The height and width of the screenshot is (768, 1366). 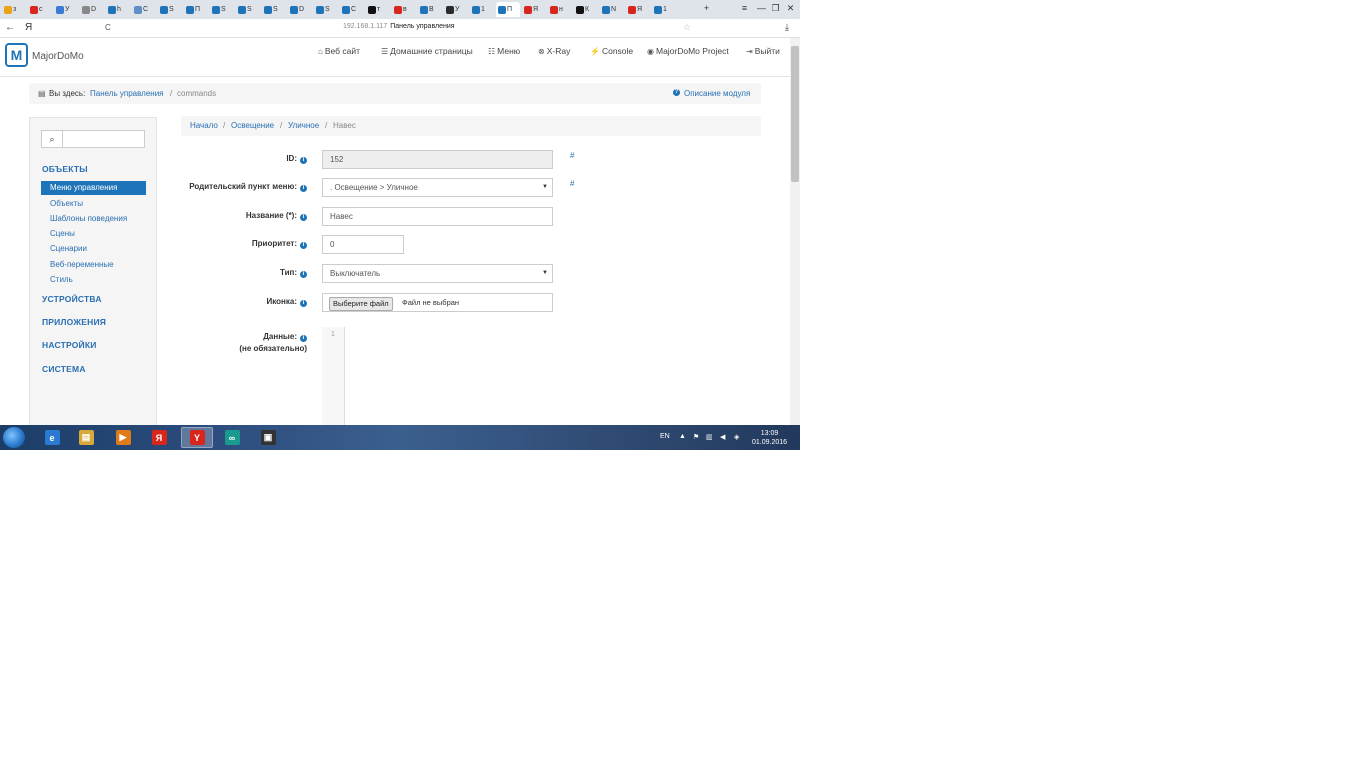 I want to click on page-scrollbar, so click(x=795, y=231).